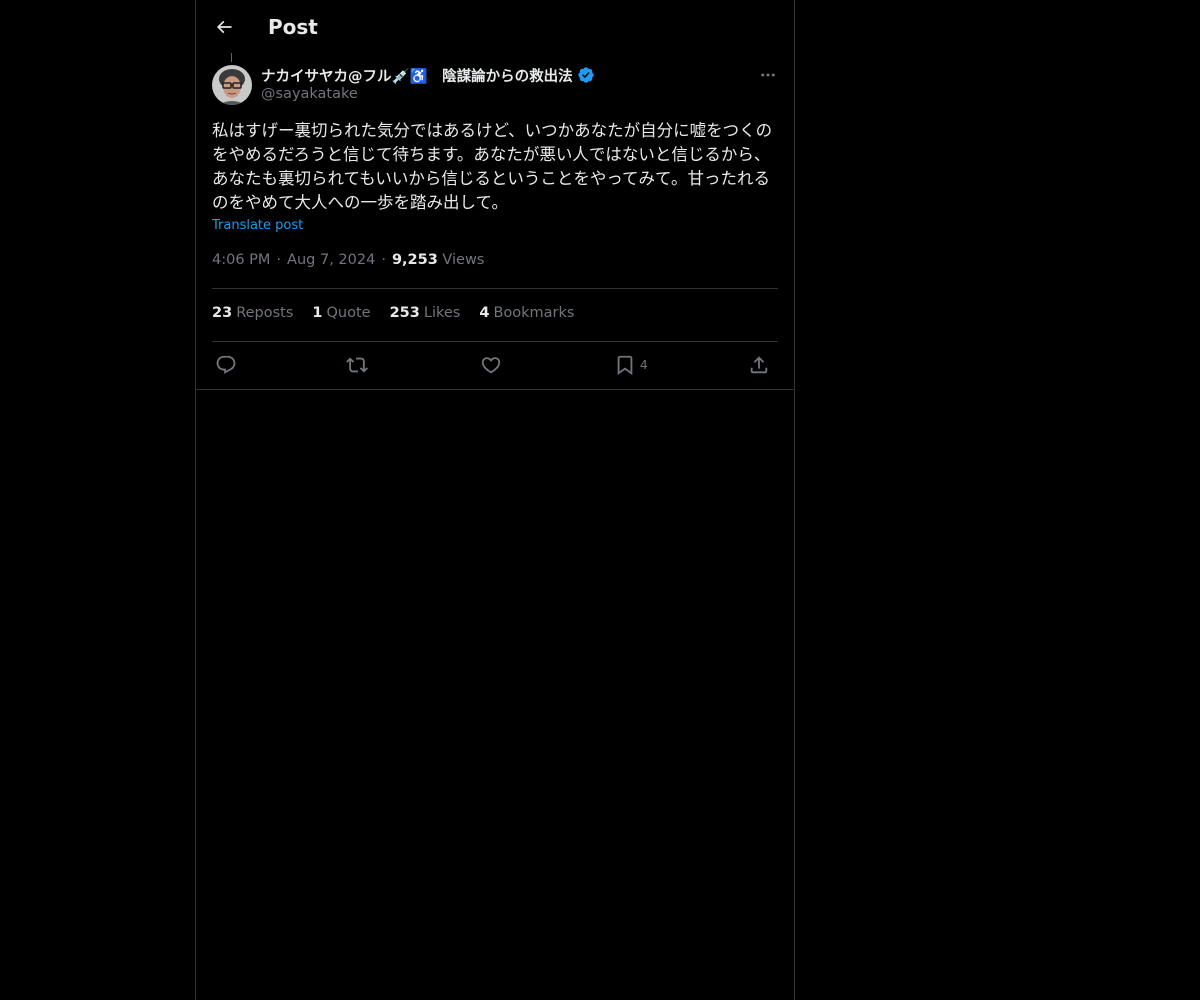  I want to click on reposts-label: Reposts, so click(265, 313).